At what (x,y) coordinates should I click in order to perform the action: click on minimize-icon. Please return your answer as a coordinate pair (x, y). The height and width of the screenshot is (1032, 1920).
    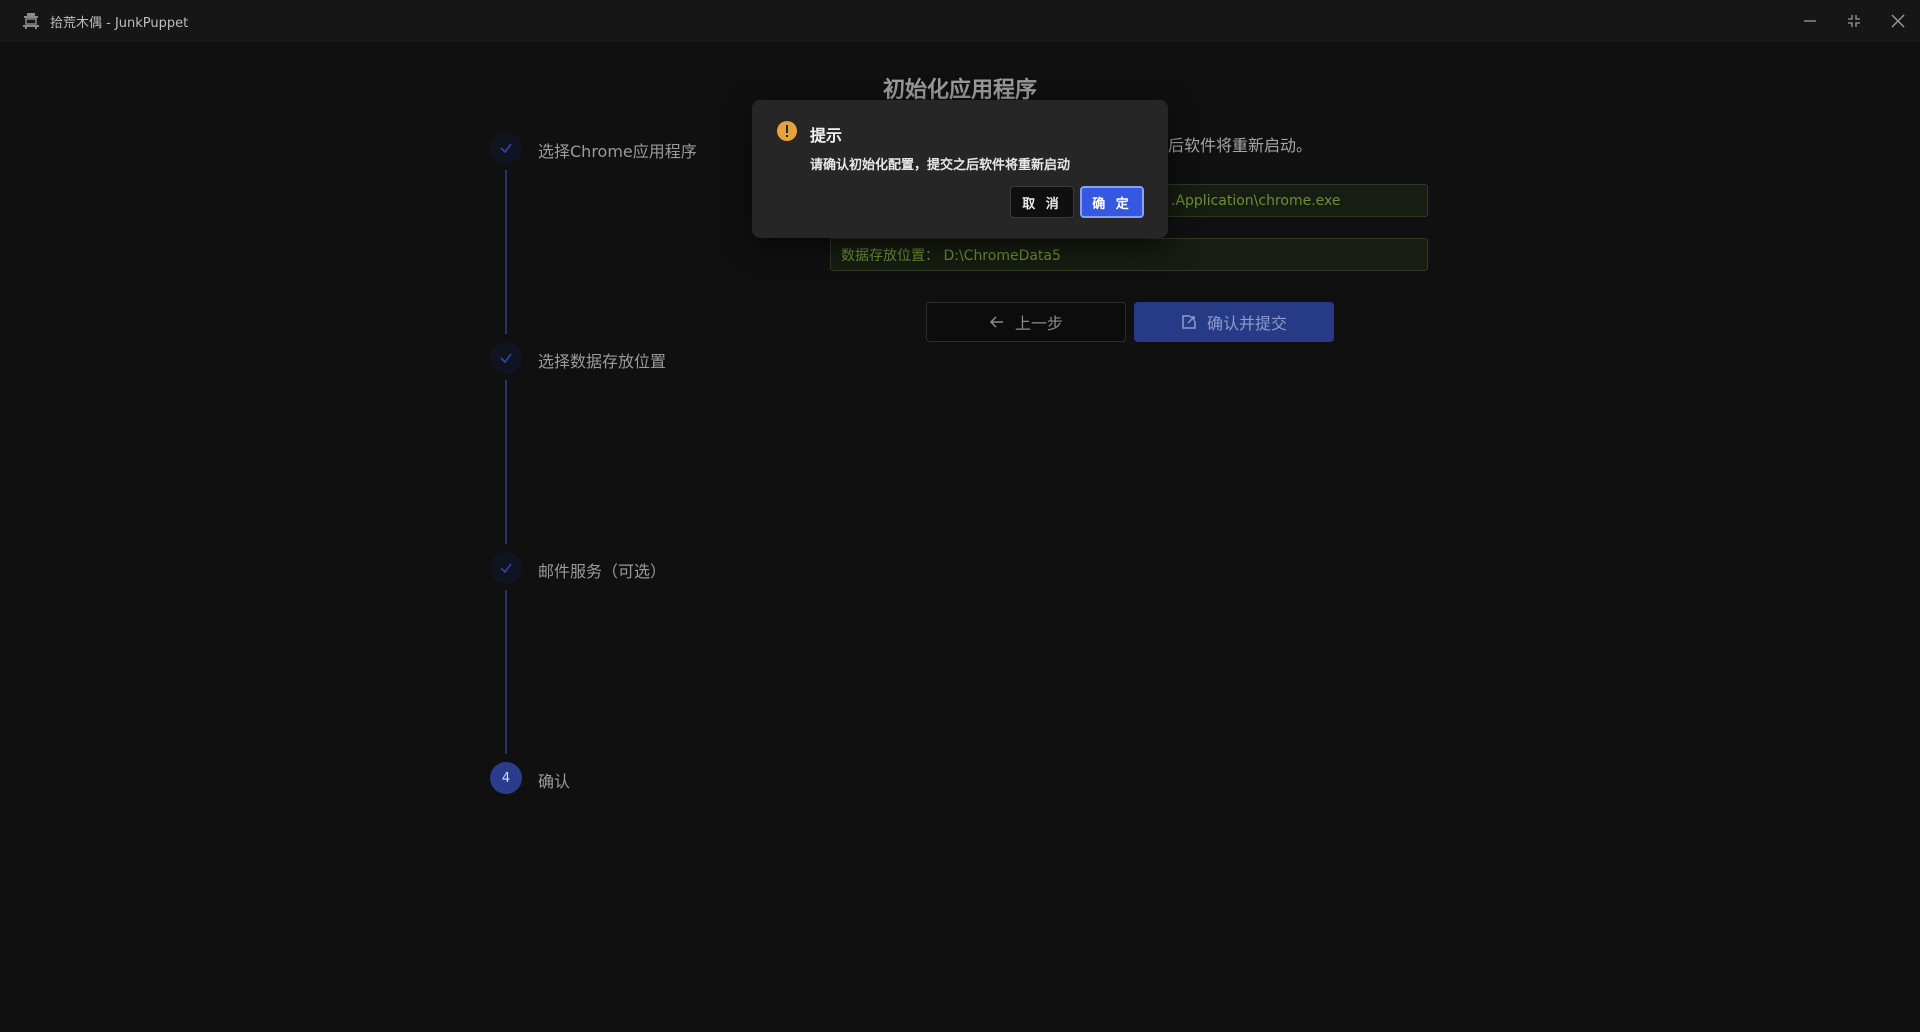
    Looking at the image, I should click on (1810, 21).